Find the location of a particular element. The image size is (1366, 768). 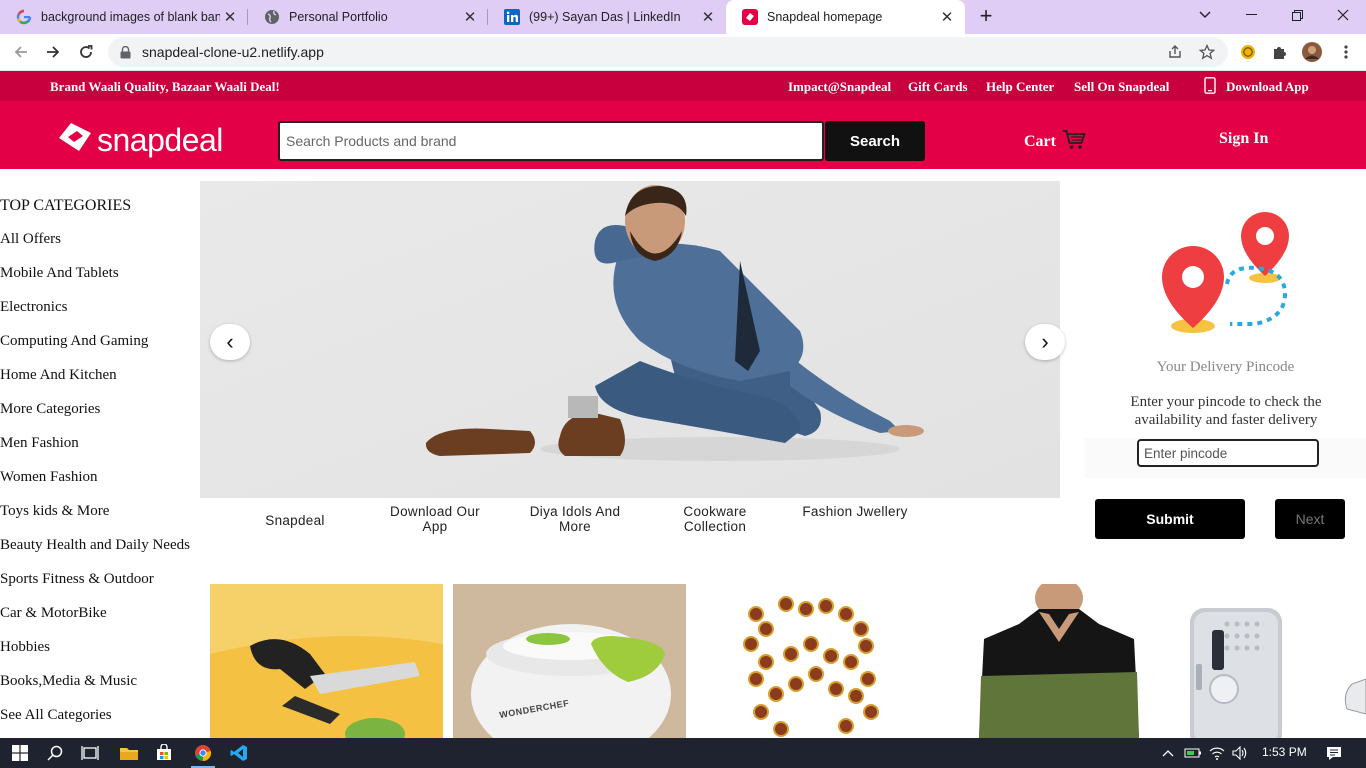

thumb-diya-idols: Diya Idols And More is located at coordinates (575, 519).